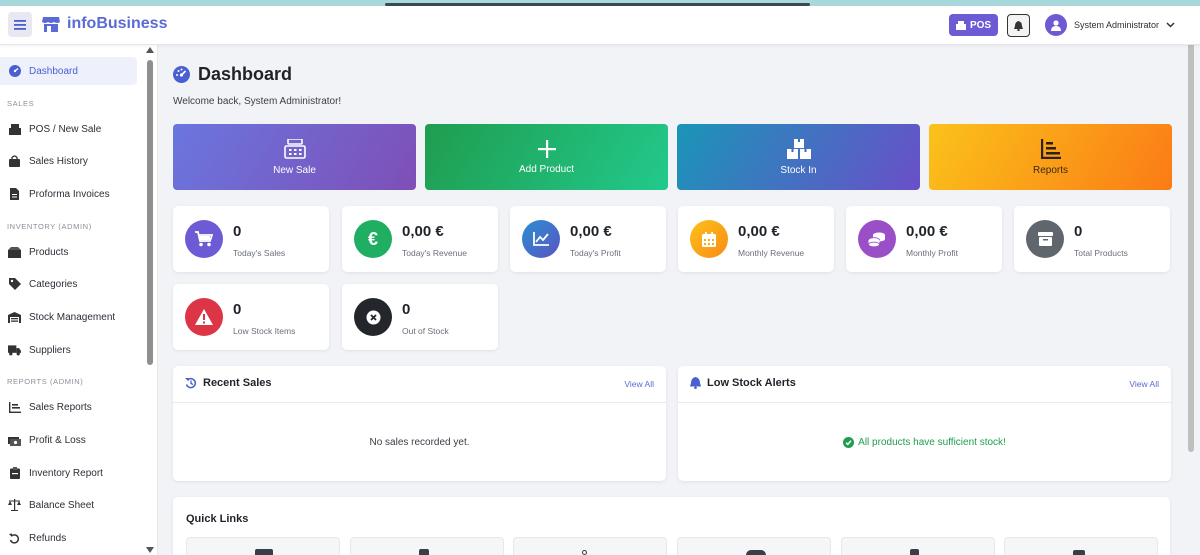  I want to click on quick-links-panel: Quick Links, so click(671, 526).